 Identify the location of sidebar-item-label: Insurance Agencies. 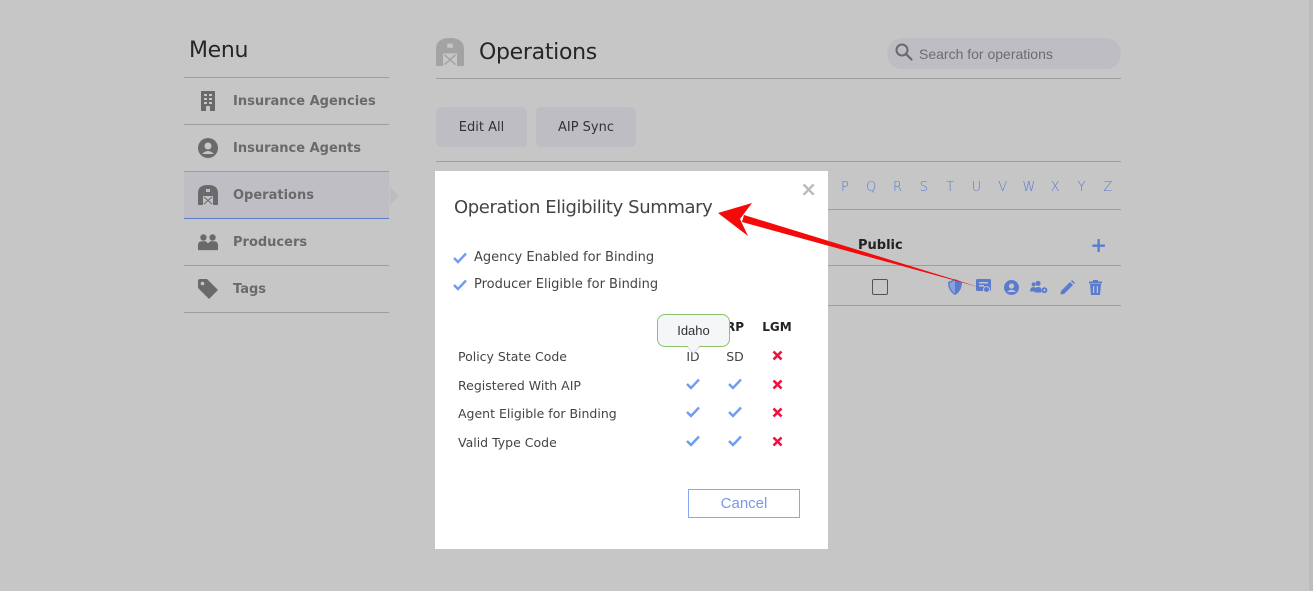
(304, 101).